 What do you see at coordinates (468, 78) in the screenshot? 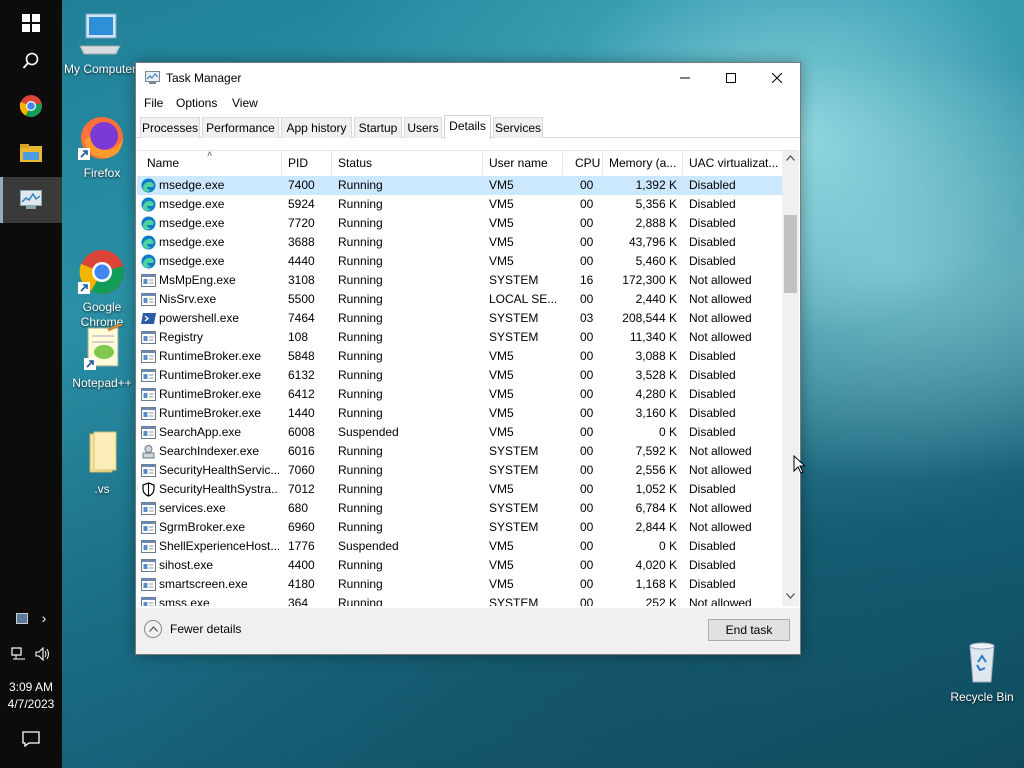
I see `title-bar: Task Manager` at bounding box center [468, 78].